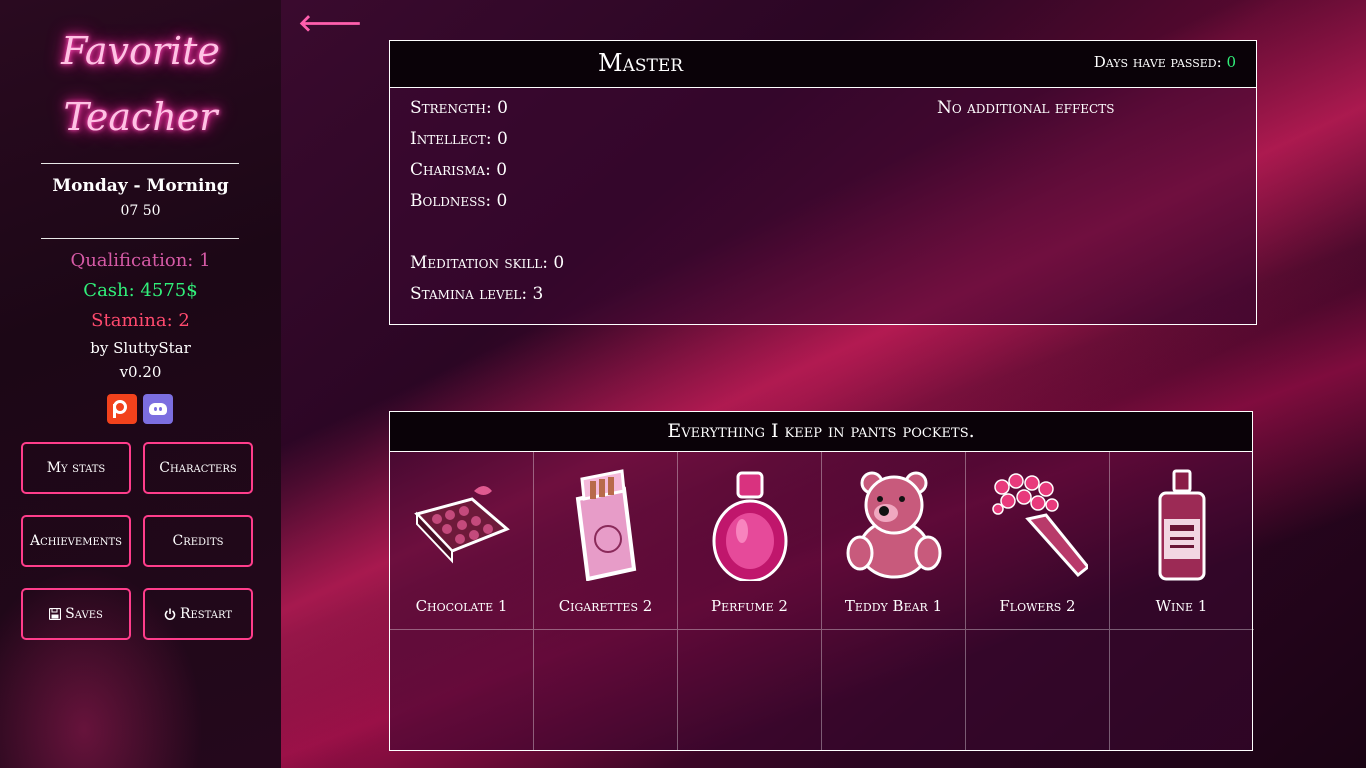 The width and height of the screenshot is (1366, 768). What do you see at coordinates (206, 614) in the screenshot?
I see `restart-label: Restart` at bounding box center [206, 614].